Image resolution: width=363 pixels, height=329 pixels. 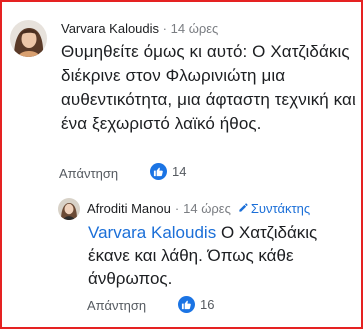 I want to click on mention-link: Varvara Kaloudis, so click(x=152, y=232).